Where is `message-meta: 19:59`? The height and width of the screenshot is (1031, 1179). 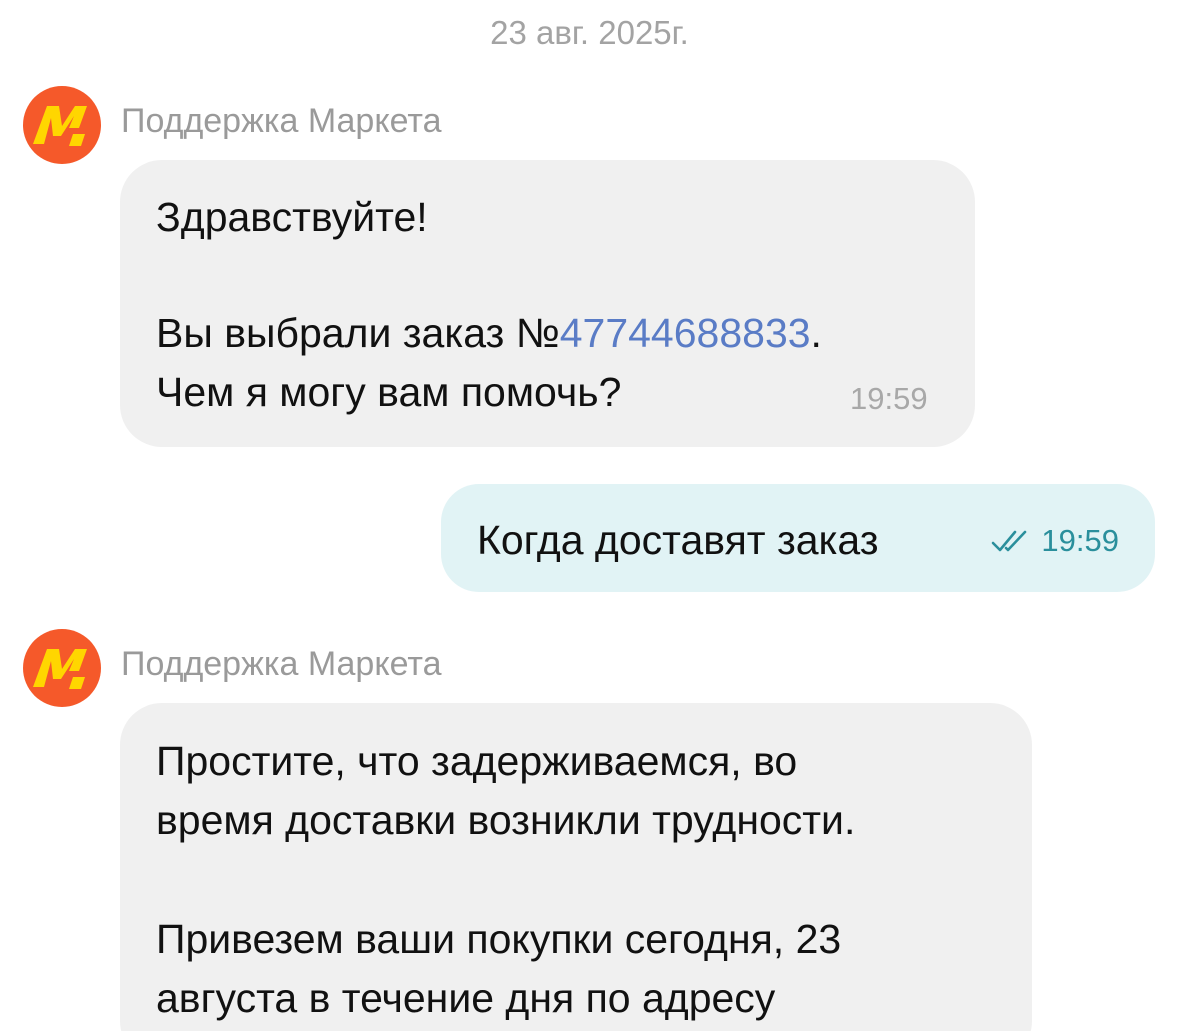 message-meta: 19:59 is located at coordinates (1055, 541).